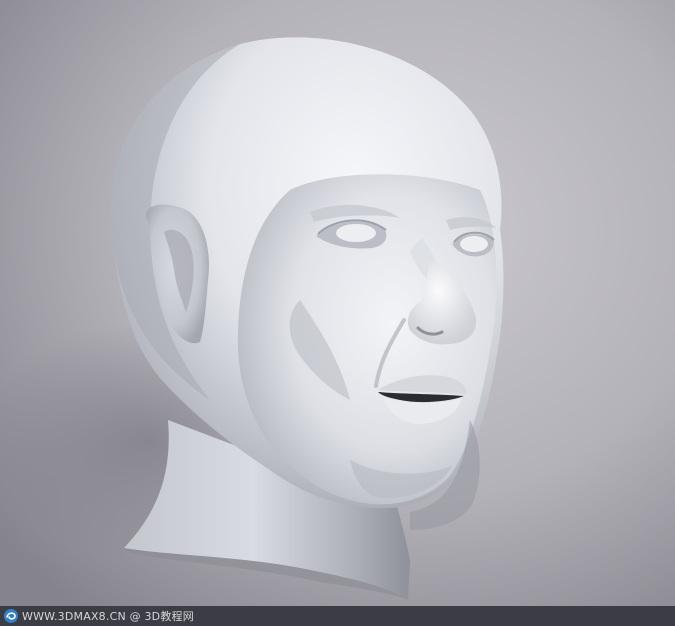 The width and height of the screenshot is (675, 626). Describe the element at coordinates (11, 616) in the screenshot. I see `swirl-logo-icon` at that location.